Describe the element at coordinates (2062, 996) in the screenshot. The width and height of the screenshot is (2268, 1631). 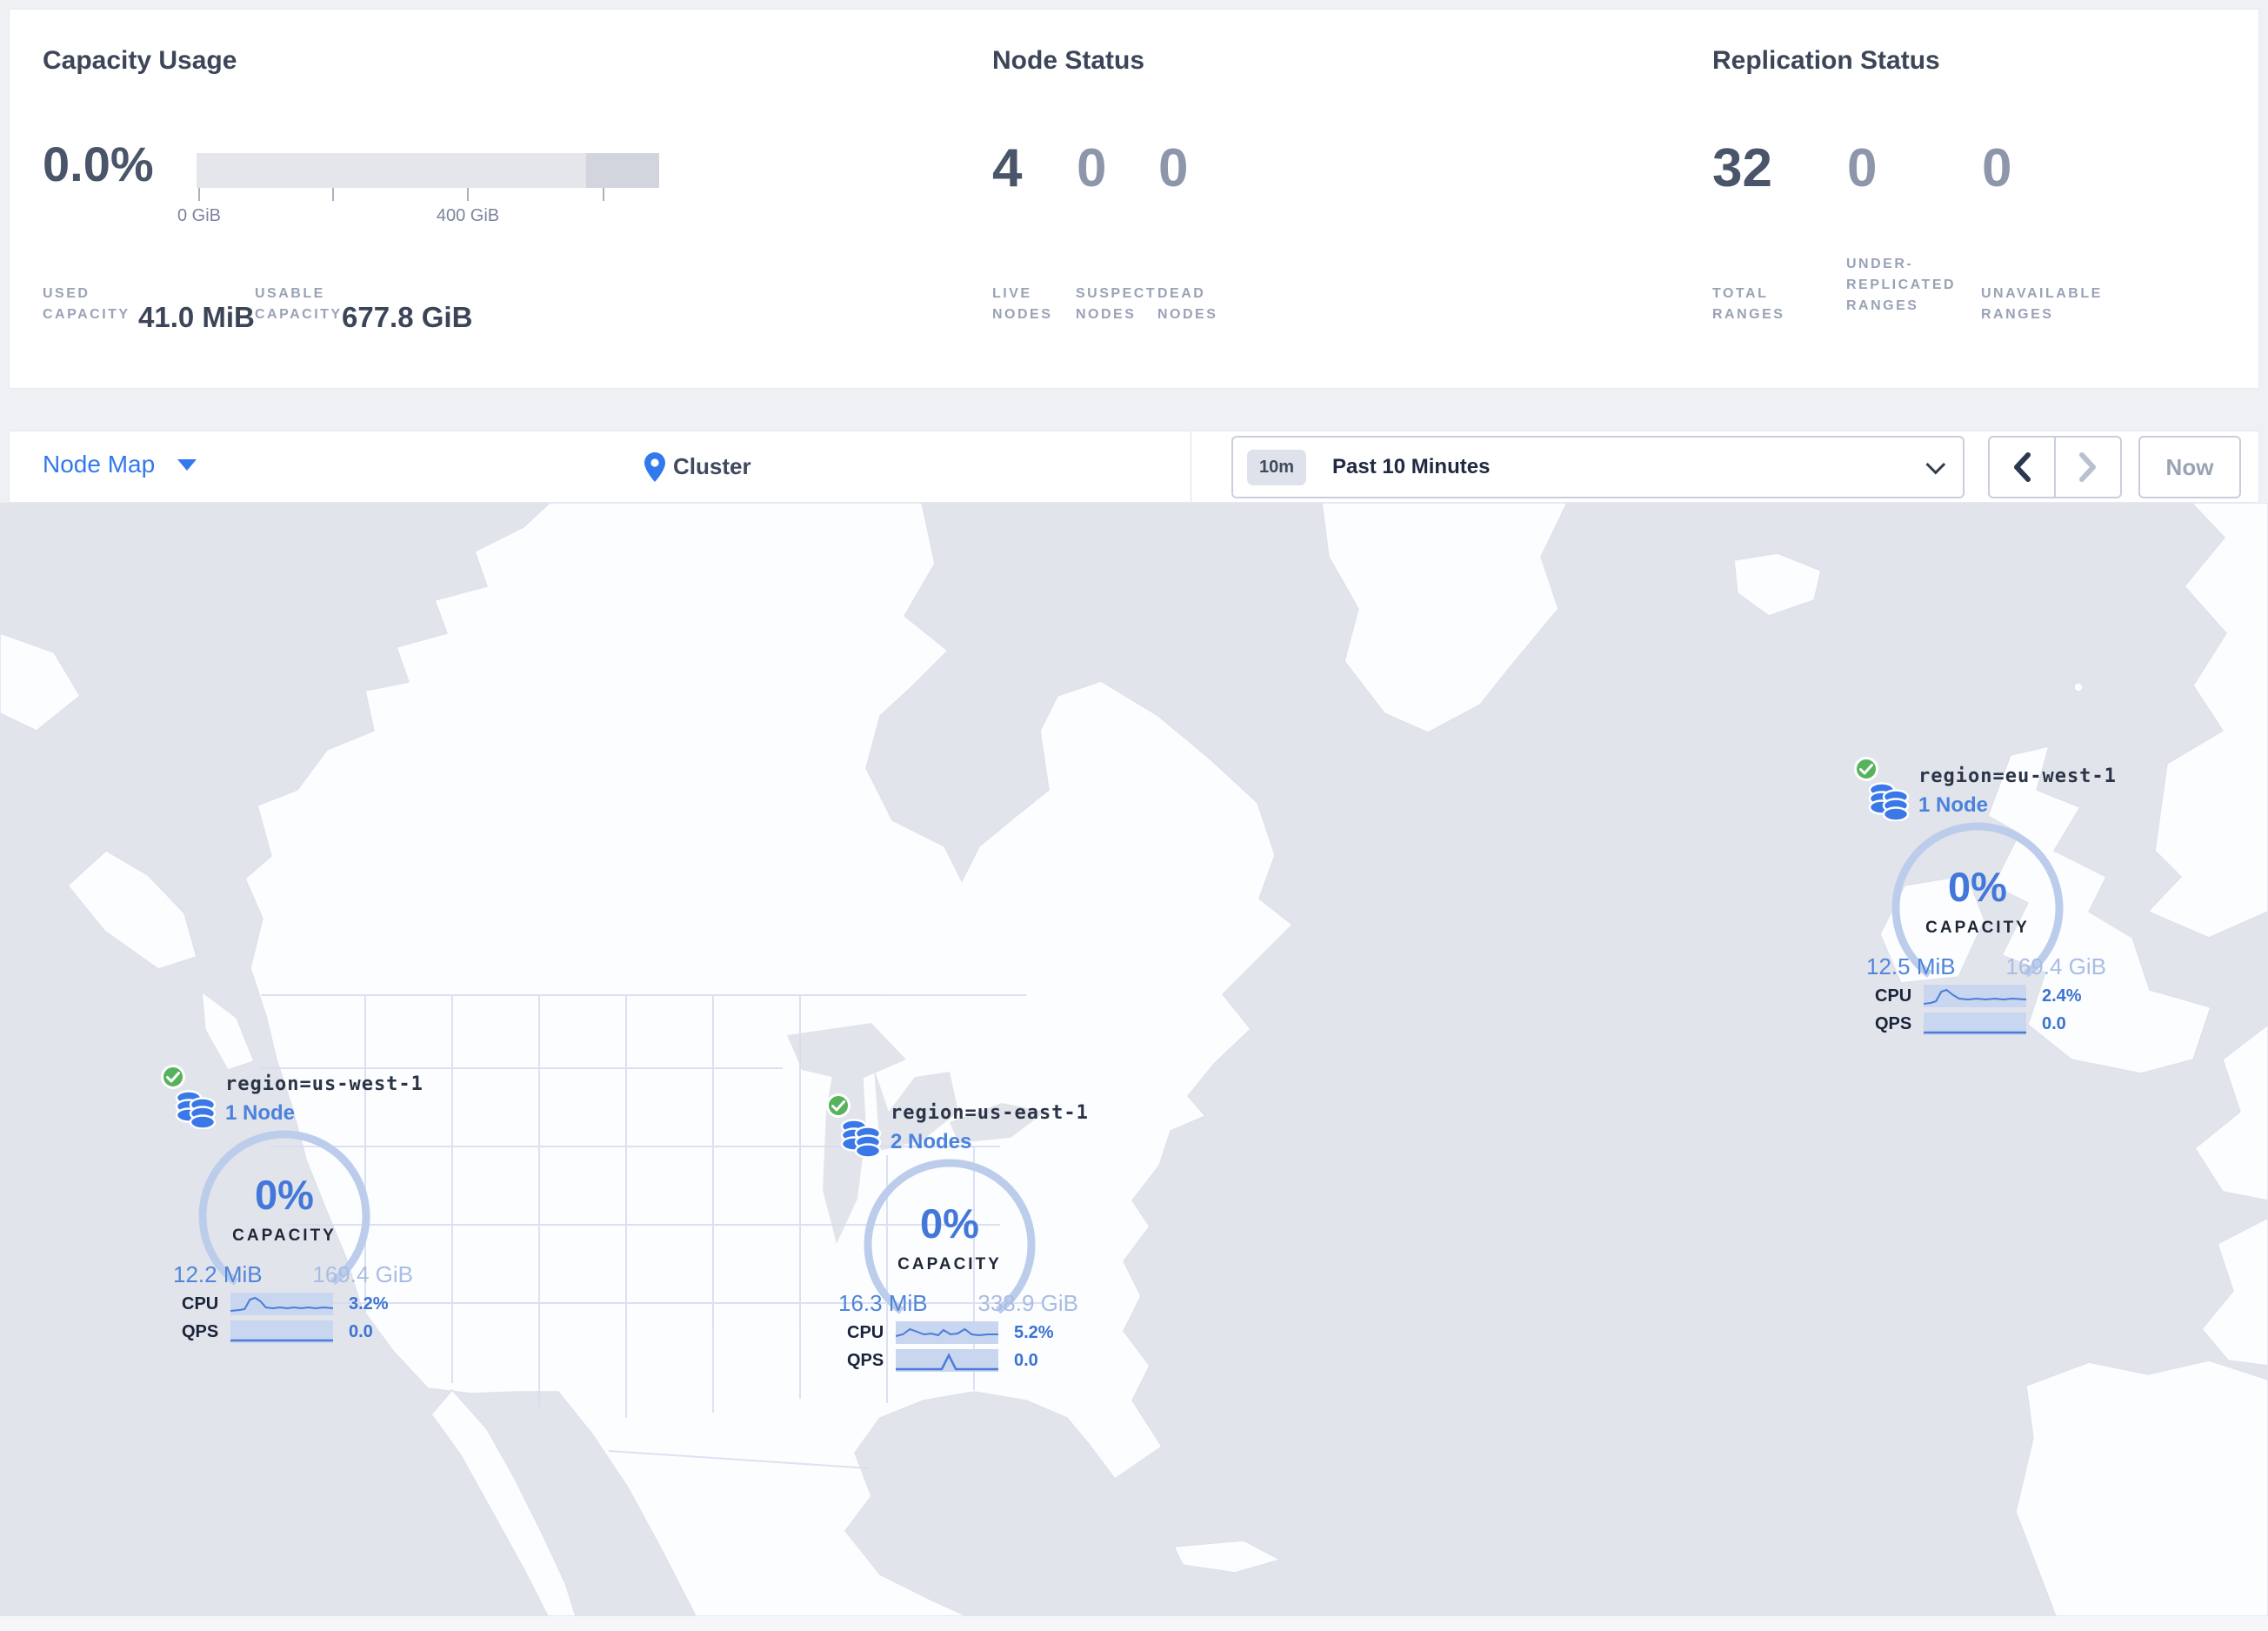
I see `cpu-value: 2.4%` at that location.